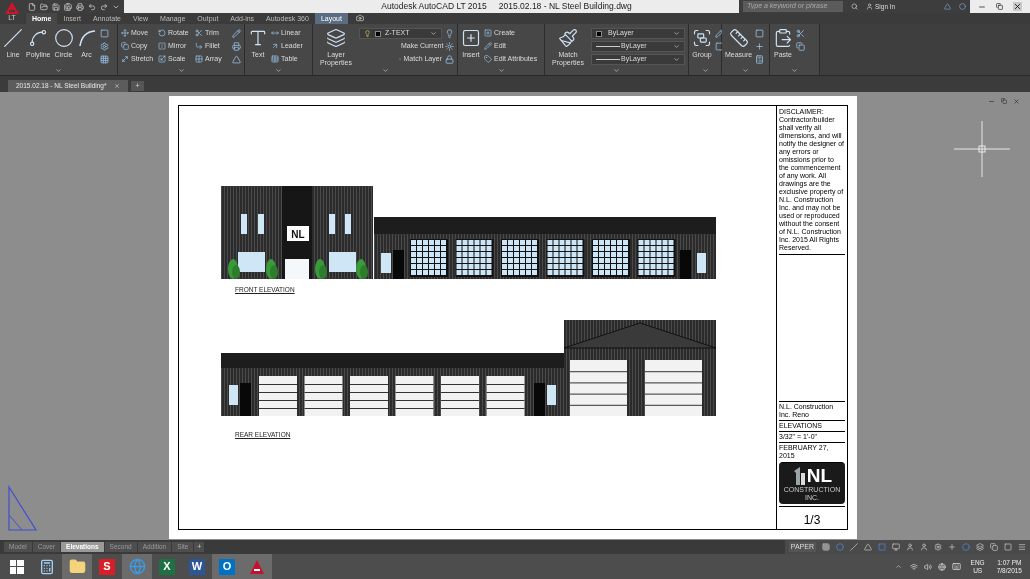 The image size is (1030, 579). I want to click on taskbar-button, so click(77, 566).